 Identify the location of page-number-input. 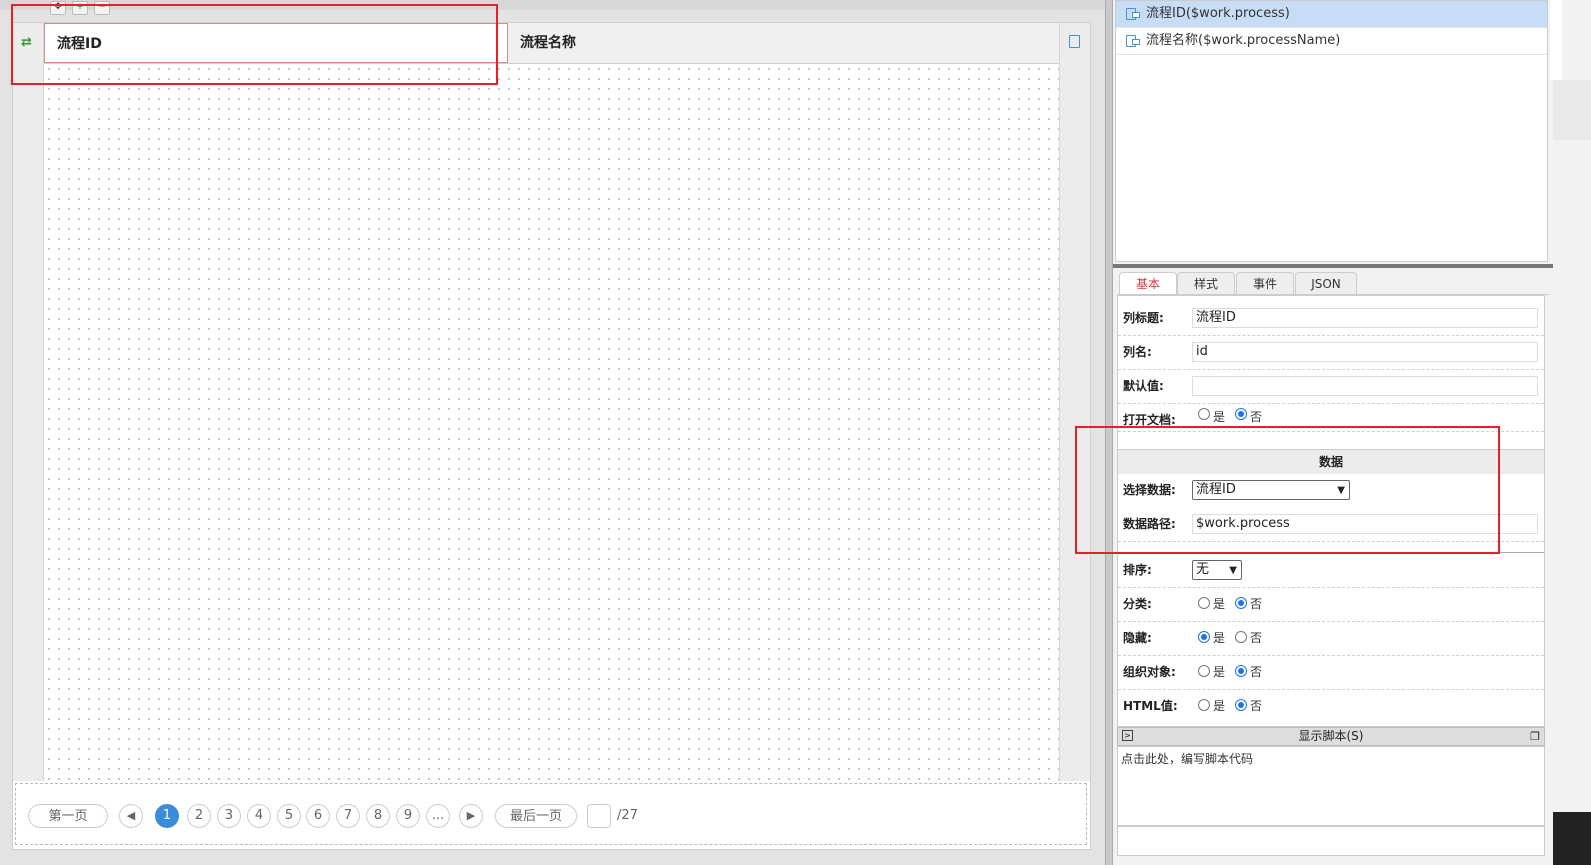
(599, 816).